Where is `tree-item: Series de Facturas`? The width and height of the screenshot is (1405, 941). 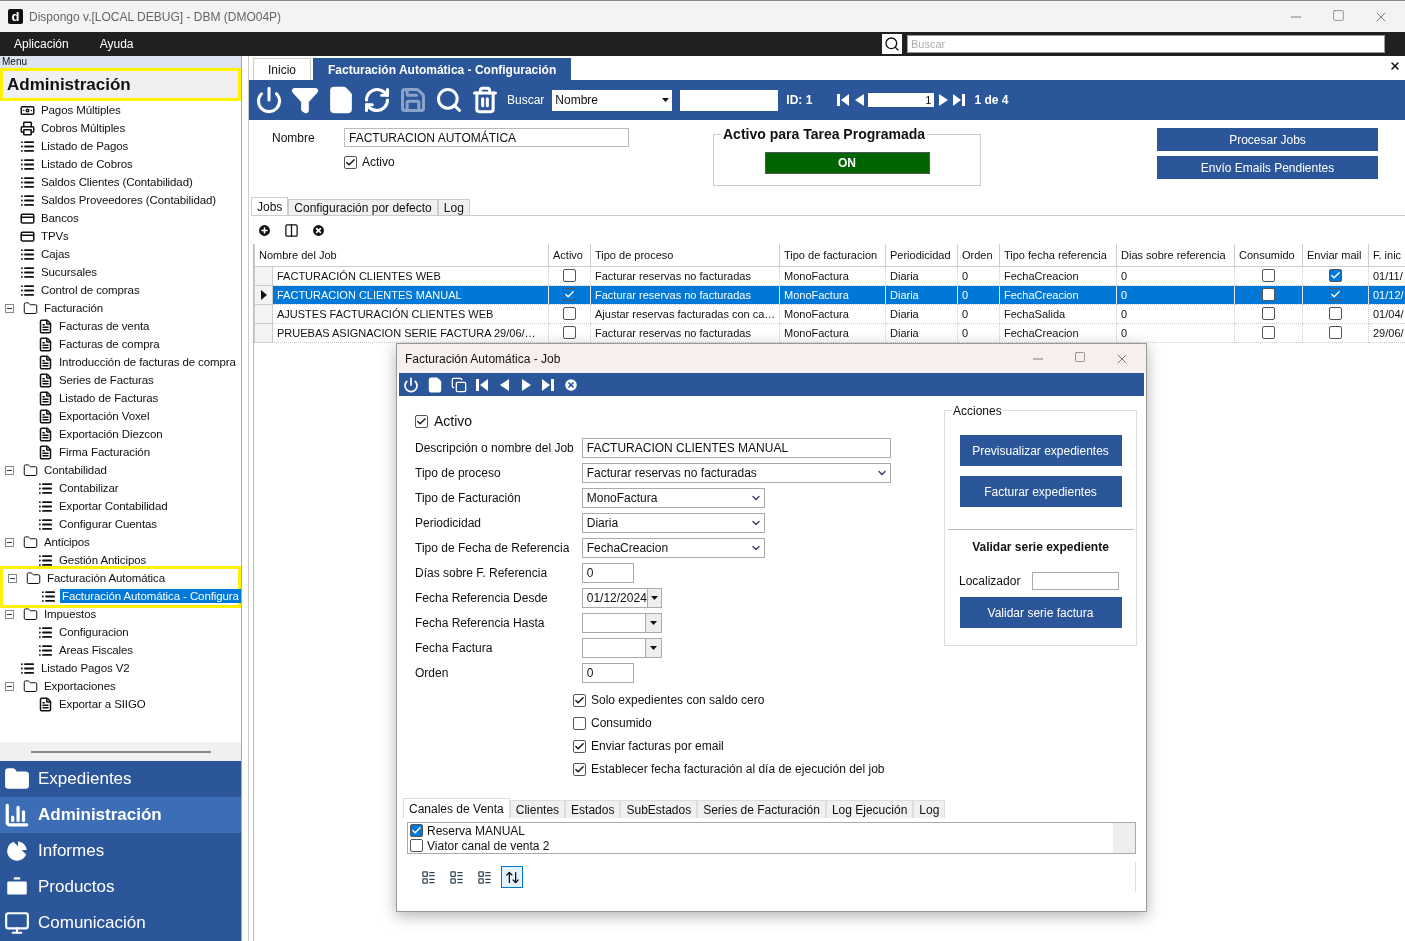
tree-item: Series de Facturas is located at coordinates (120, 380).